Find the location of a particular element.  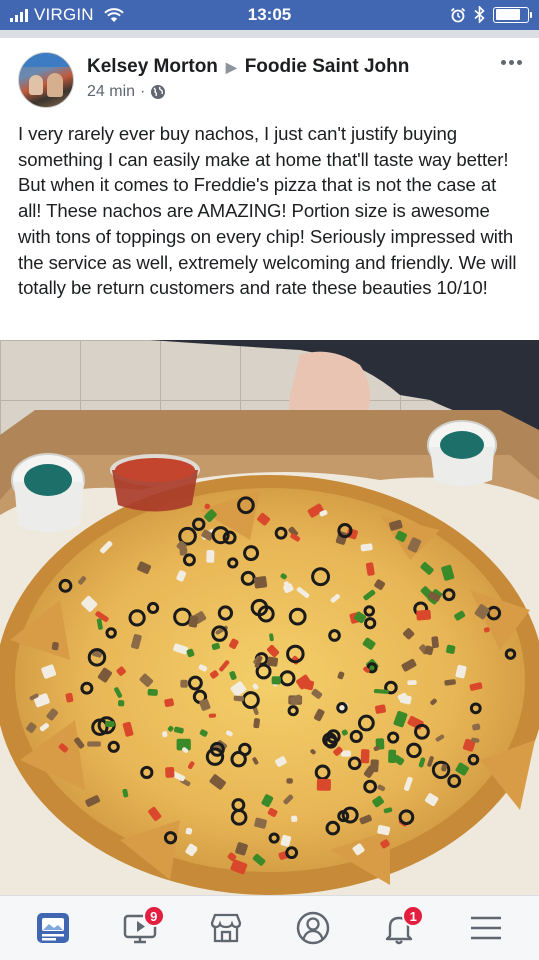

post-options-more-icon is located at coordinates (511, 62).